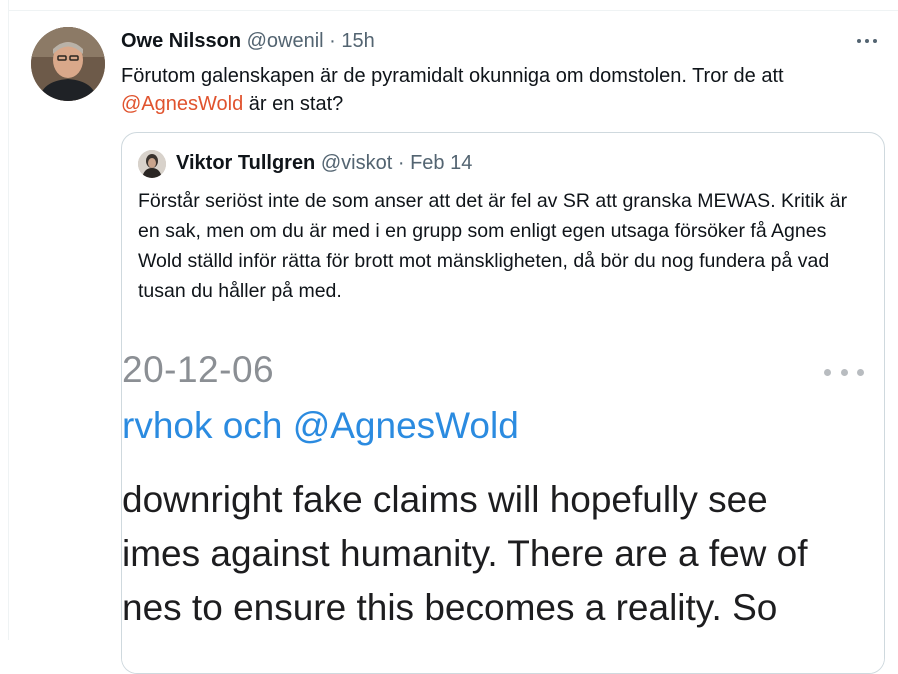  I want to click on tweet-text-after: är en stat?, so click(293, 104).